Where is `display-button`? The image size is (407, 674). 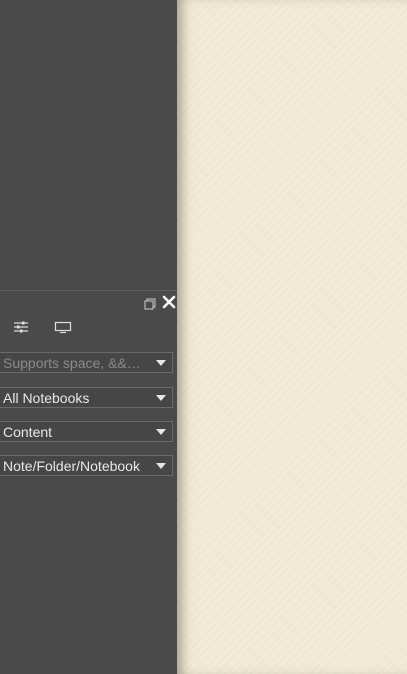 display-button is located at coordinates (63, 327).